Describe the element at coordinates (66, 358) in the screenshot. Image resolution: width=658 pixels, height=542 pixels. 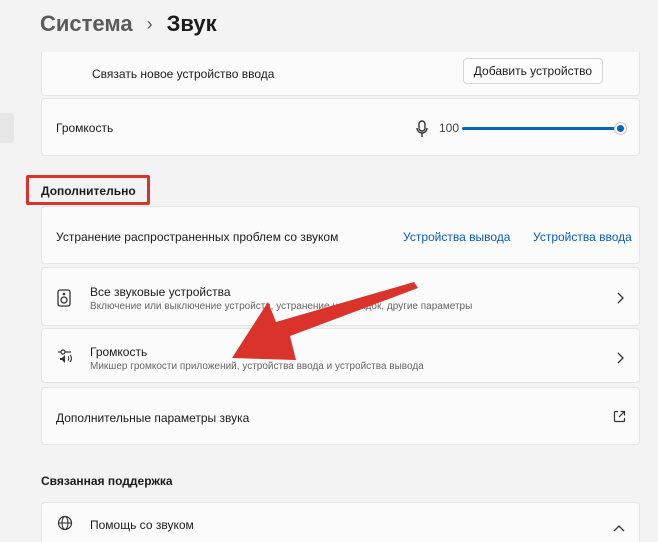
I see `volume-mixer-icon` at that location.